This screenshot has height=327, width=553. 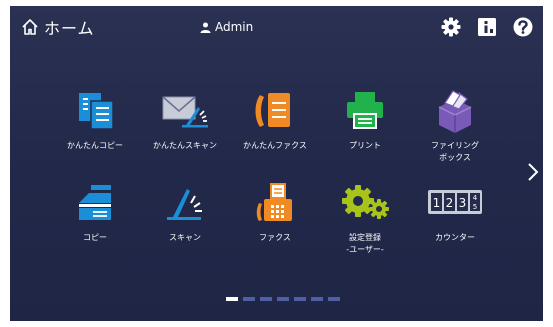 I want to click on settings-registration-icon, so click(x=365, y=202).